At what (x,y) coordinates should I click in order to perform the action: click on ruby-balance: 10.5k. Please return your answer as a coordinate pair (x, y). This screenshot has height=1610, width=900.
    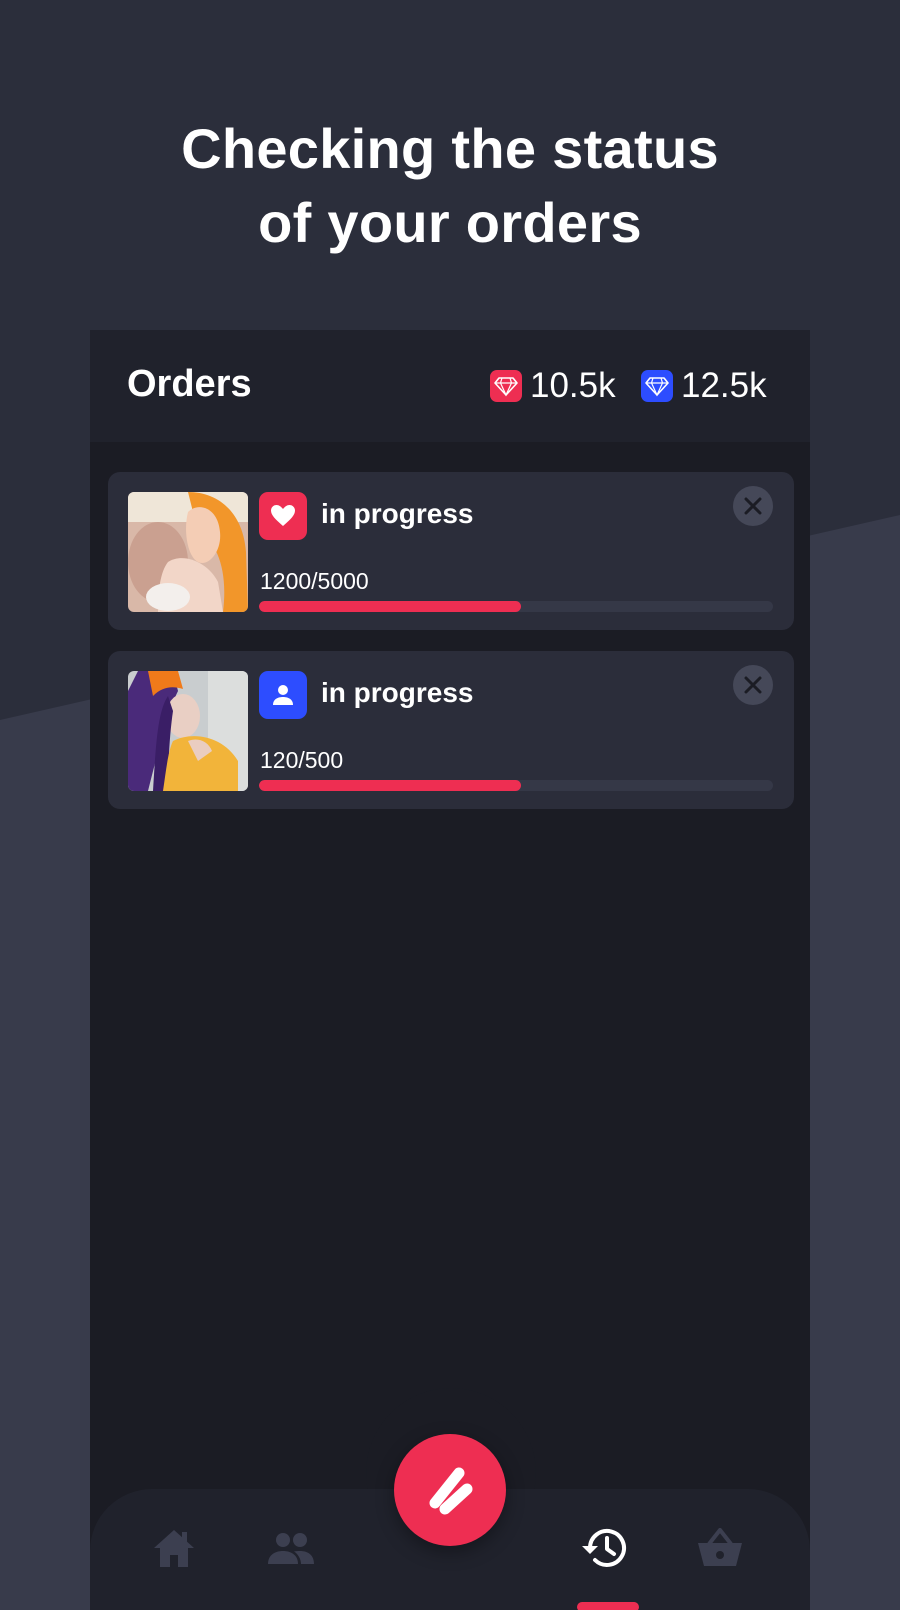
    Looking at the image, I should click on (553, 385).